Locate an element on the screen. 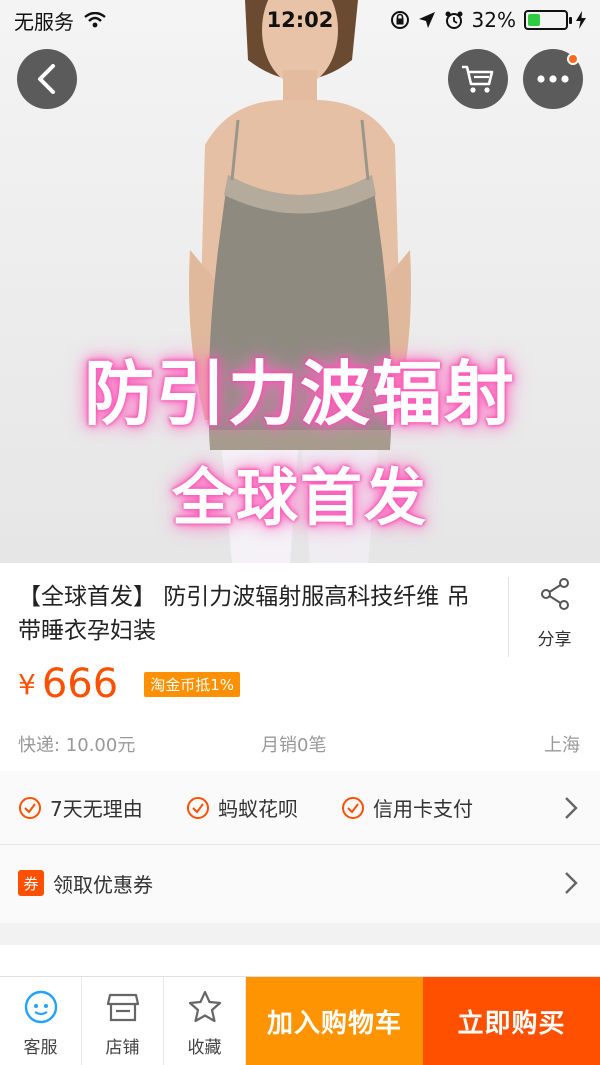 This screenshot has height=1065, width=600. bottom-action-bar: 客服 店铺 收藏 加入购物车 立即购买 is located at coordinates (300, 1020).